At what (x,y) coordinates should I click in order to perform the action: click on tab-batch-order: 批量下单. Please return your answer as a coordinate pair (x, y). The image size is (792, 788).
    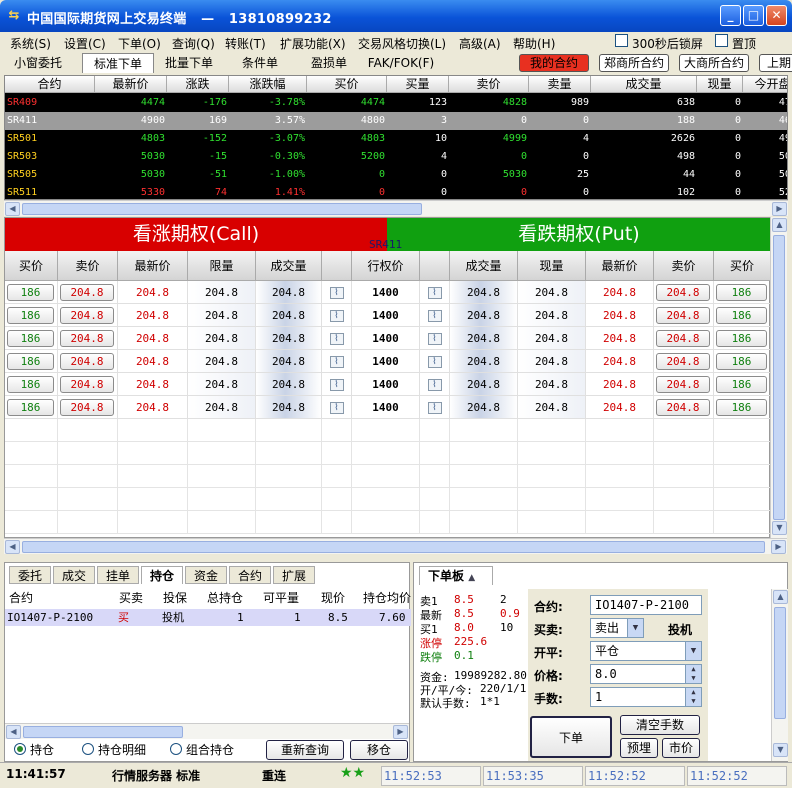
    Looking at the image, I should click on (189, 63).